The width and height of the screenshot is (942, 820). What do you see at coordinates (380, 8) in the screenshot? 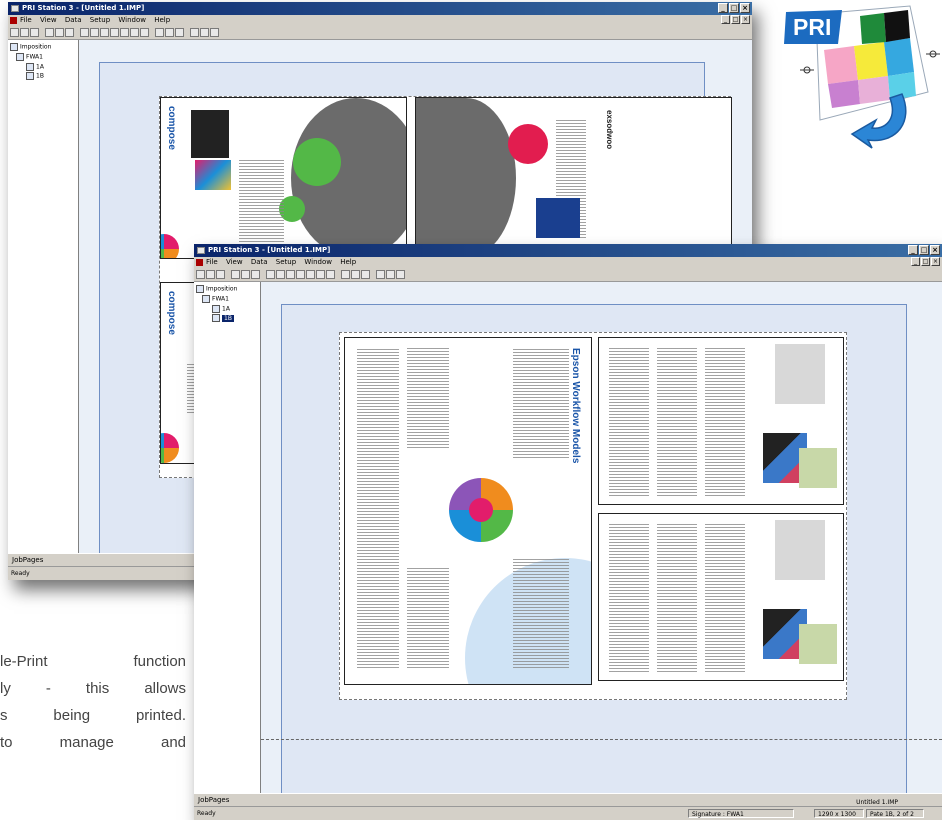
I see `back-window-titlebar: PRI Station 3 - [Untitled 1.IMP] _ □ ×` at bounding box center [380, 8].